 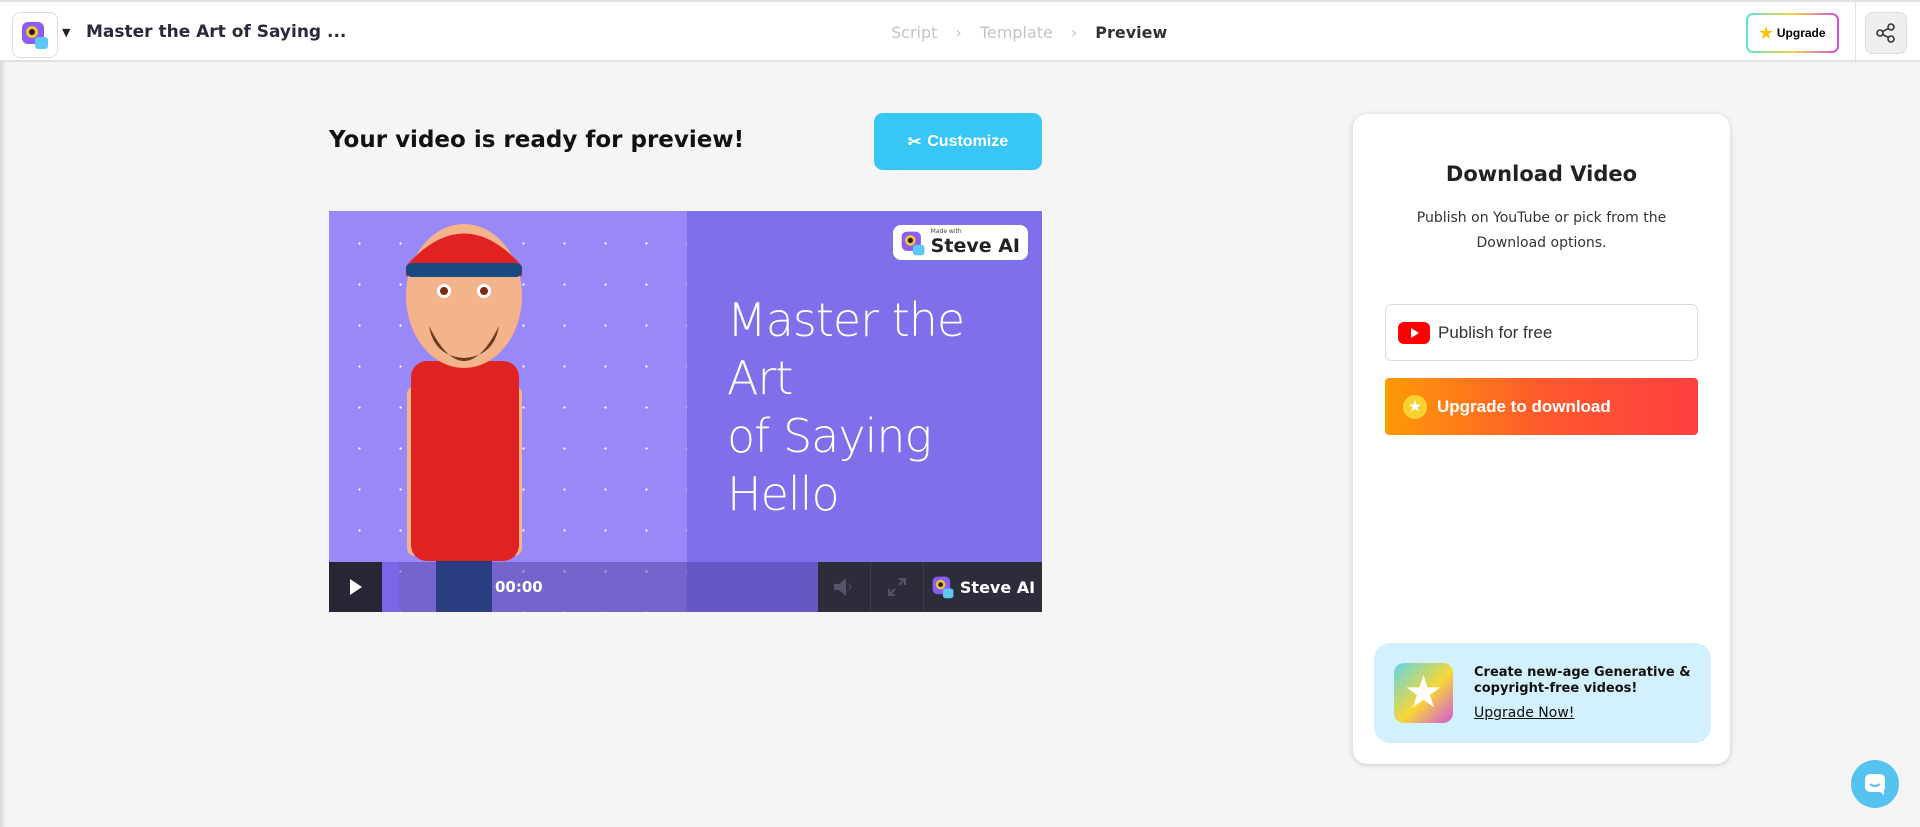 I want to click on play-button, so click(x=355, y=587).